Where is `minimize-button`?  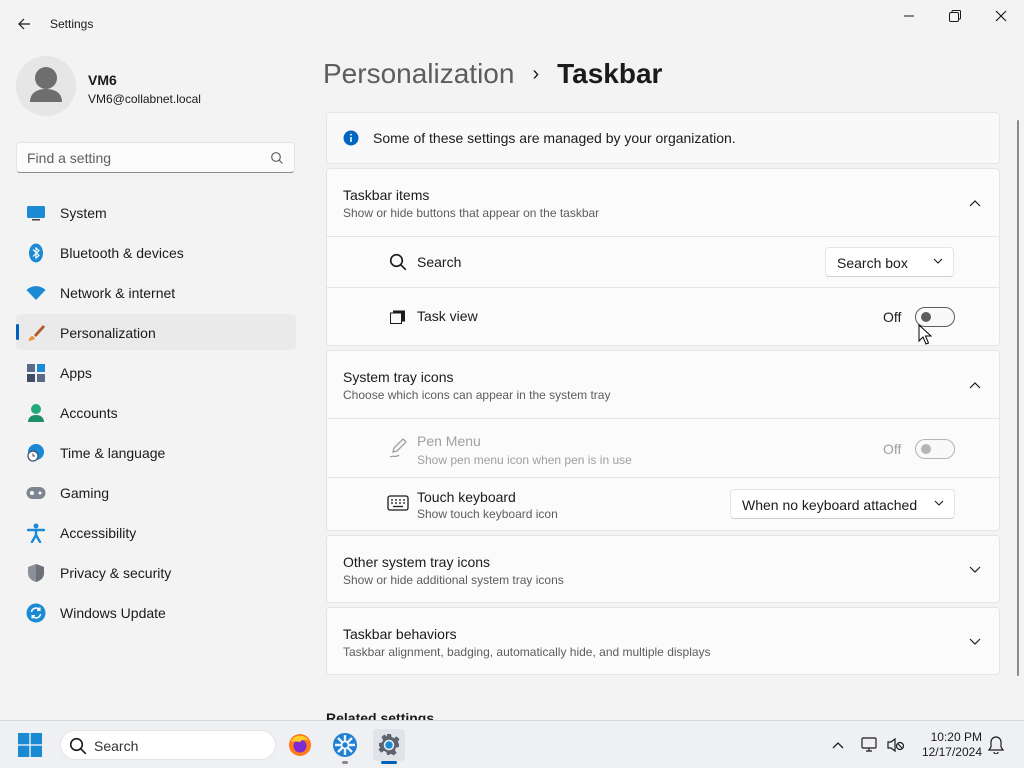
minimize-button is located at coordinates (909, 16).